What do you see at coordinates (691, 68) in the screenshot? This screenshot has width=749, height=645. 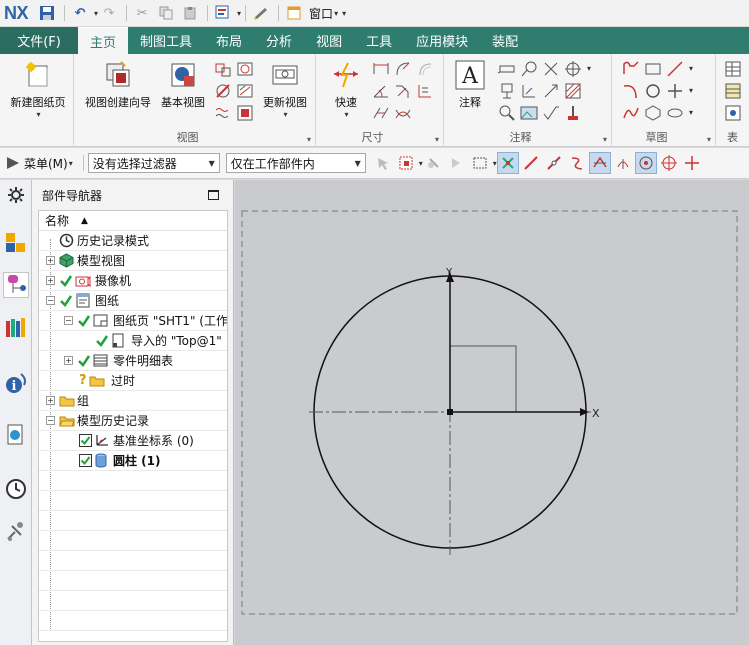 I see `sketch-dropdown-icon: ▾` at bounding box center [691, 68].